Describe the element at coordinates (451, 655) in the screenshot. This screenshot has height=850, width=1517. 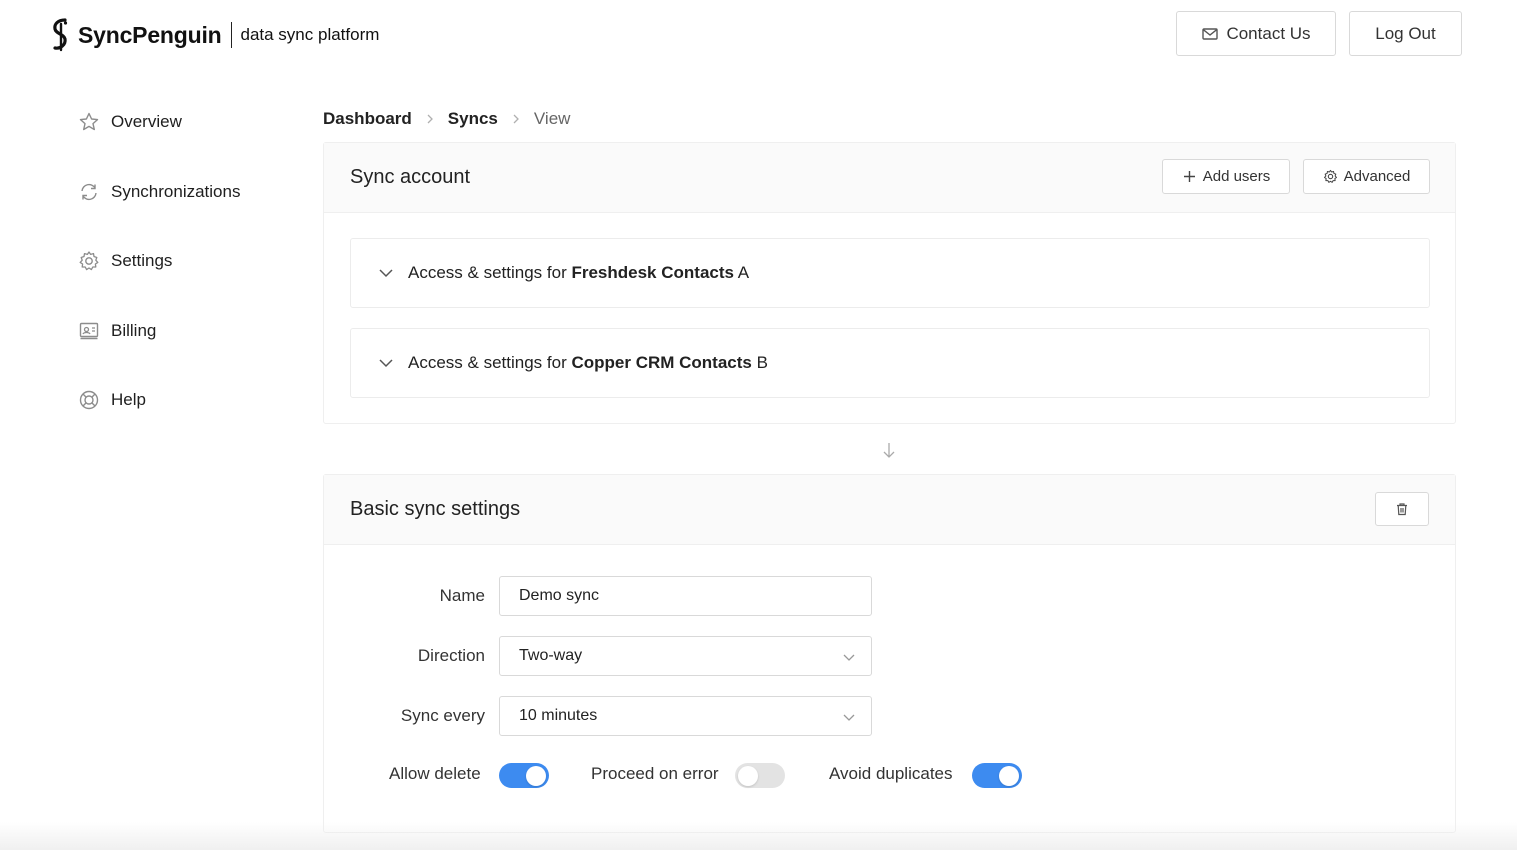
I see `direction-label: Direction` at that location.